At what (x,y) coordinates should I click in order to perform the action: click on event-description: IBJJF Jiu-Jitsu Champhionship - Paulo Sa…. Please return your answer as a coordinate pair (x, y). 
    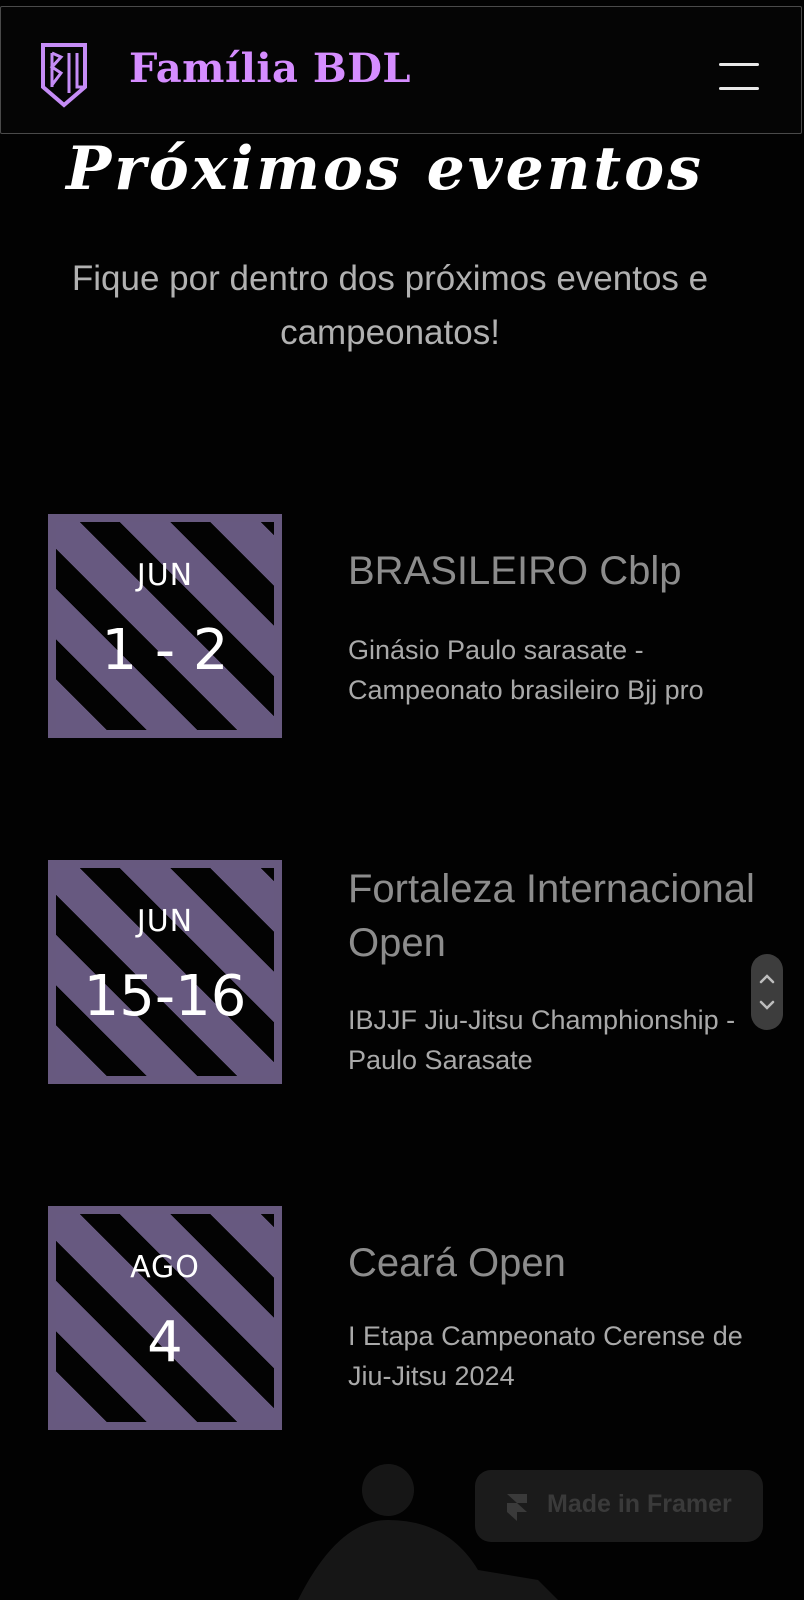
    Looking at the image, I should click on (542, 1040).